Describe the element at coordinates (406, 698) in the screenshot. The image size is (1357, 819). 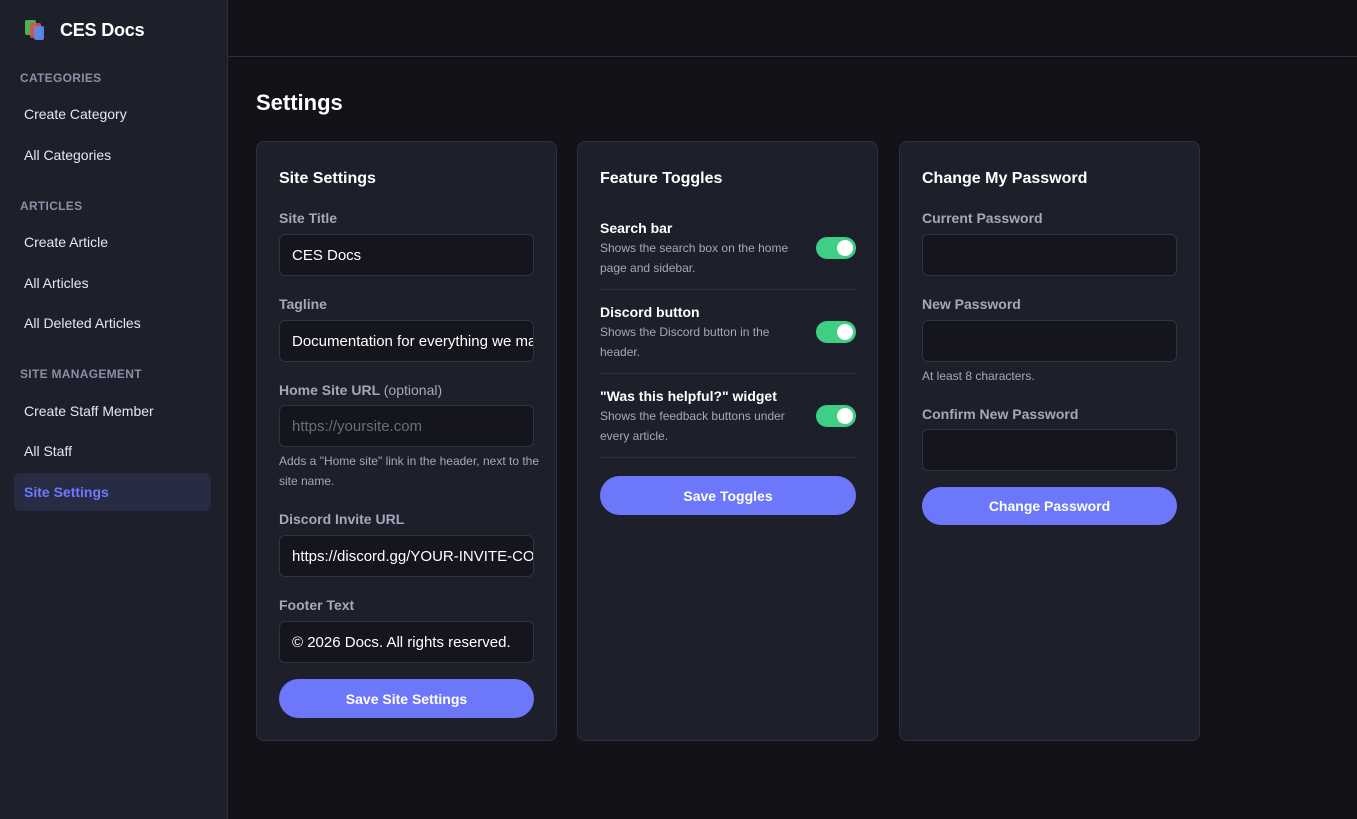
I see `save-site-settings-button: Save Site Settings` at that location.